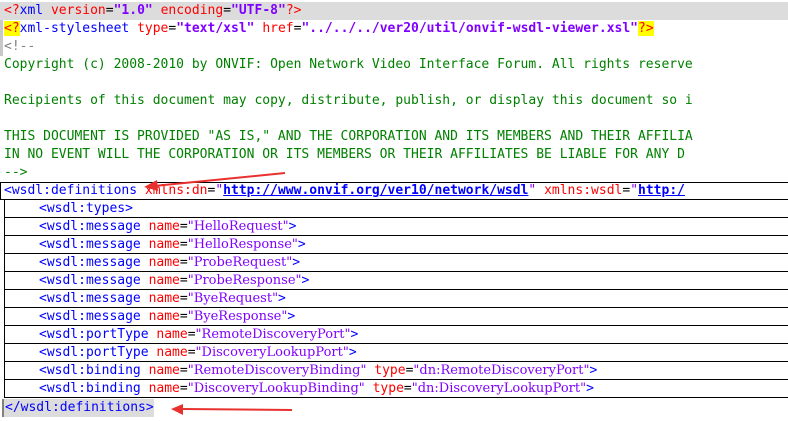 This screenshot has height=421, width=788. I want to click on message-tag: <wsdl:message name="HelloRequest">, so click(167, 226).